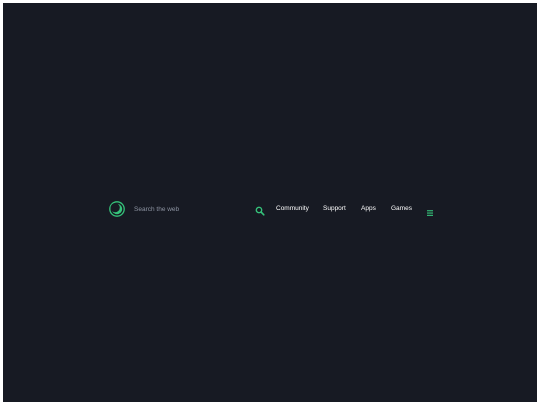 Image resolution: width=540 pixels, height=405 pixels. I want to click on search-input, so click(189, 209).